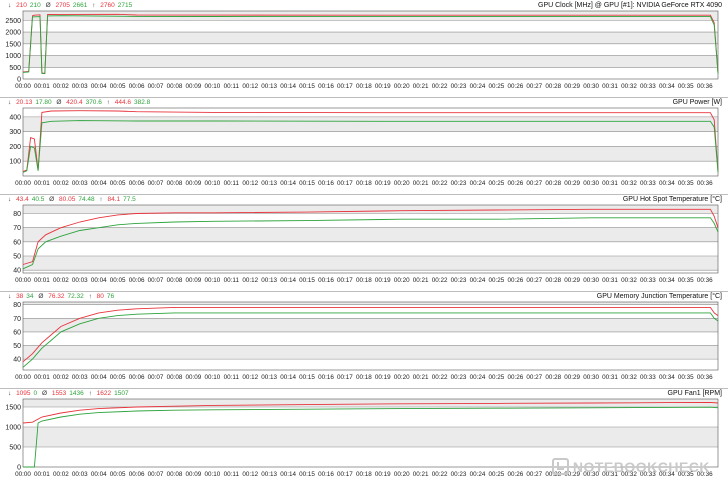  Describe the element at coordinates (667, 183) in the screenshot. I see `x-tick-label: 00:34` at that location.